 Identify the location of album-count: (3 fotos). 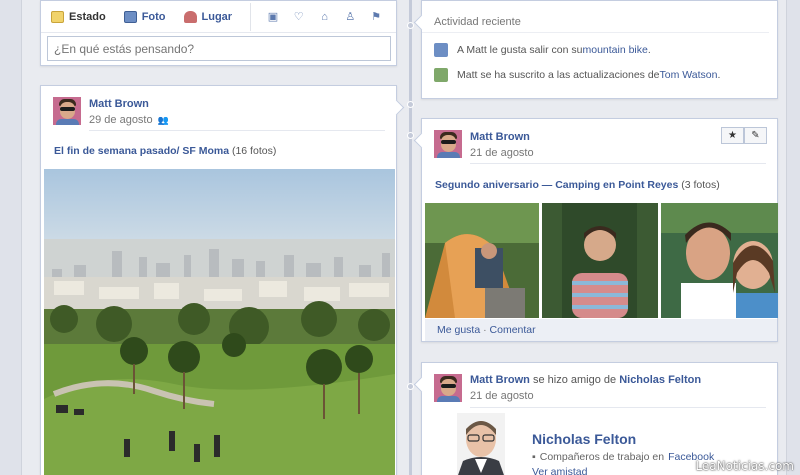
(700, 185).